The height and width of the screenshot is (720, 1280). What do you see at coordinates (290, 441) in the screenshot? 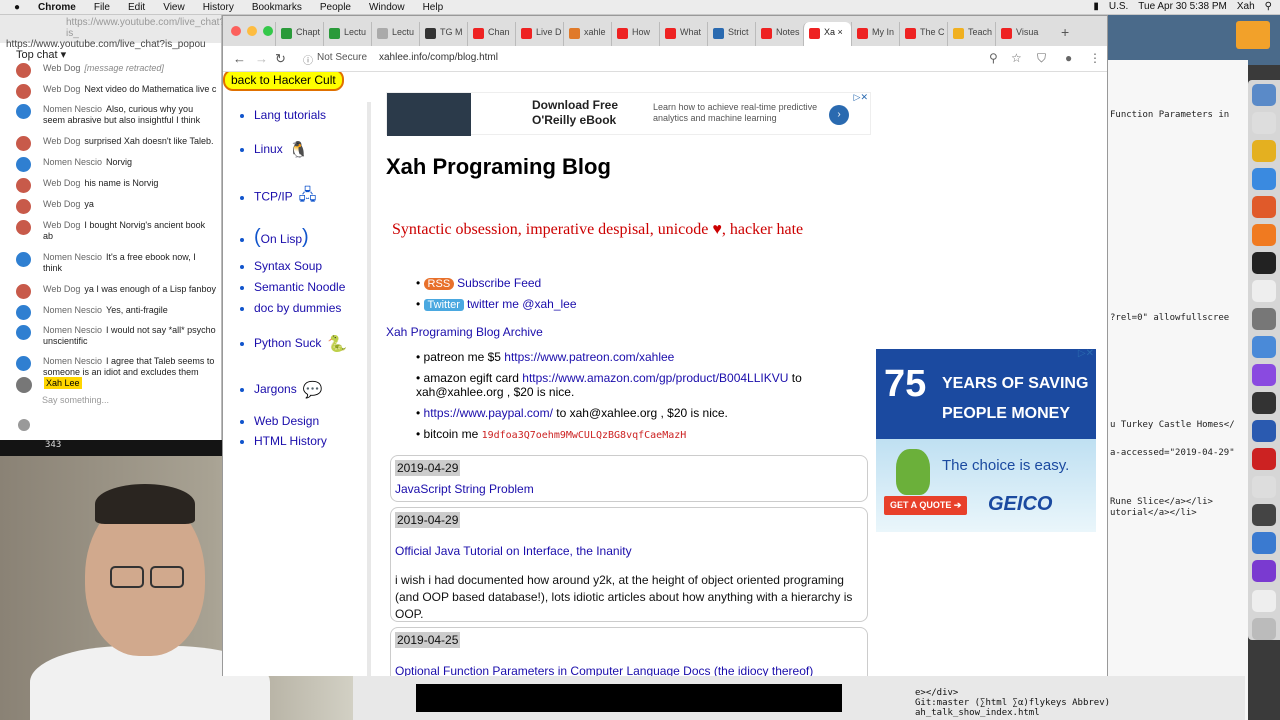
I see `nav-link: HTML History` at bounding box center [290, 441].